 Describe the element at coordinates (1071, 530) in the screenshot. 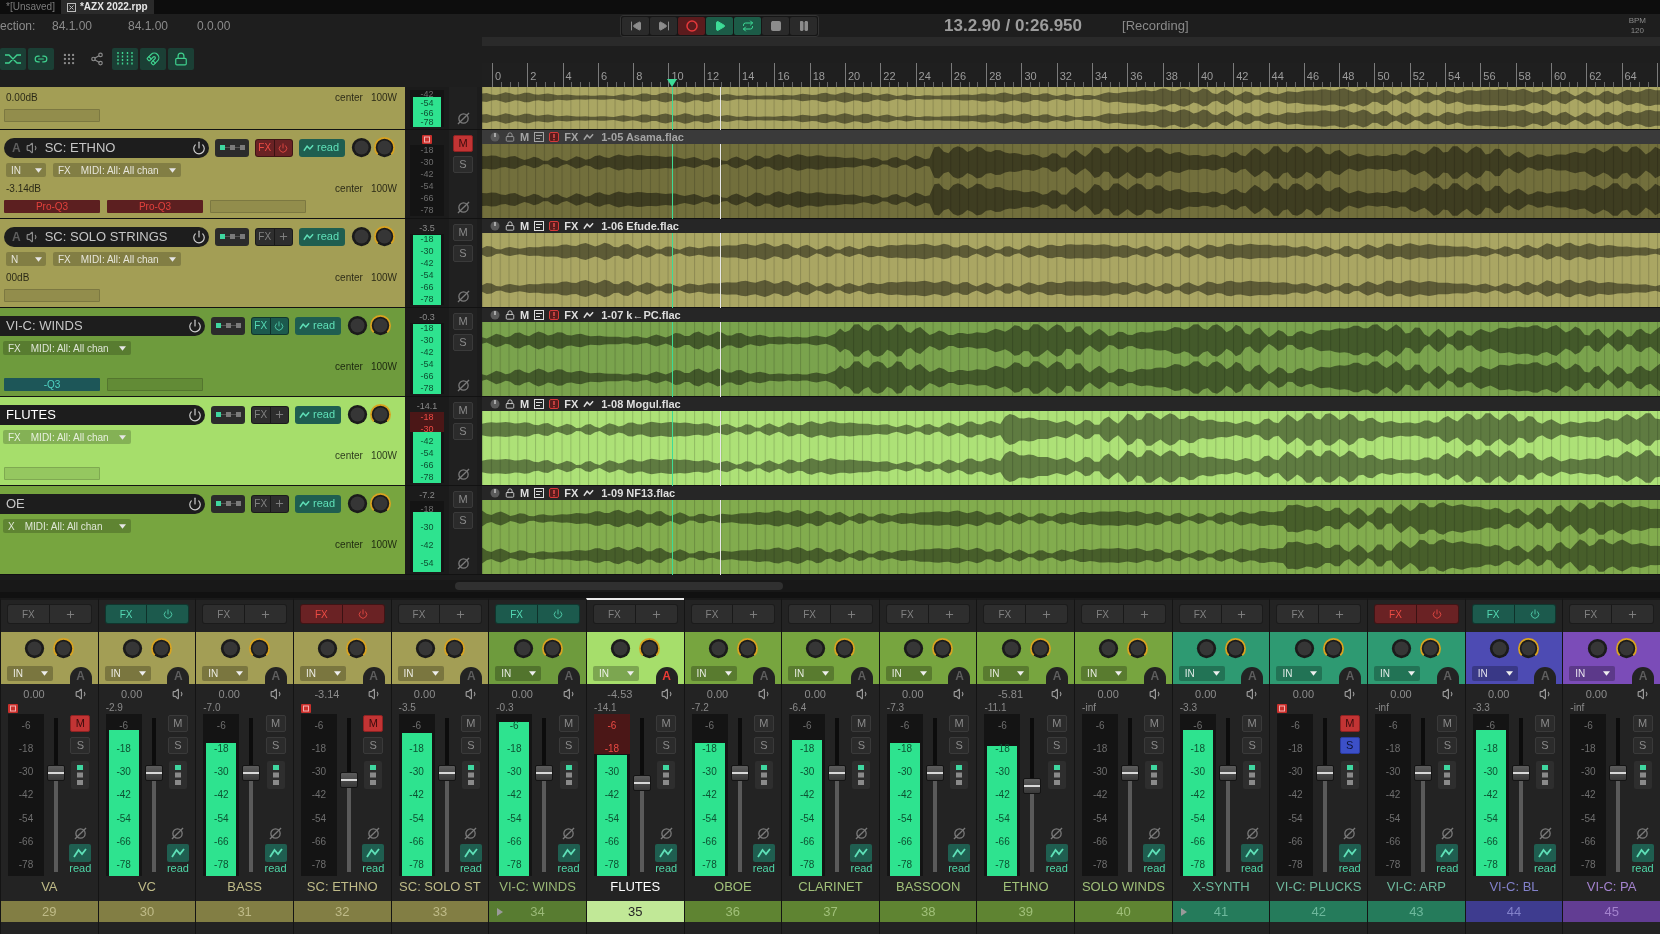

I see `audio-item: M FX 1-09 NF13.flac` at that location.